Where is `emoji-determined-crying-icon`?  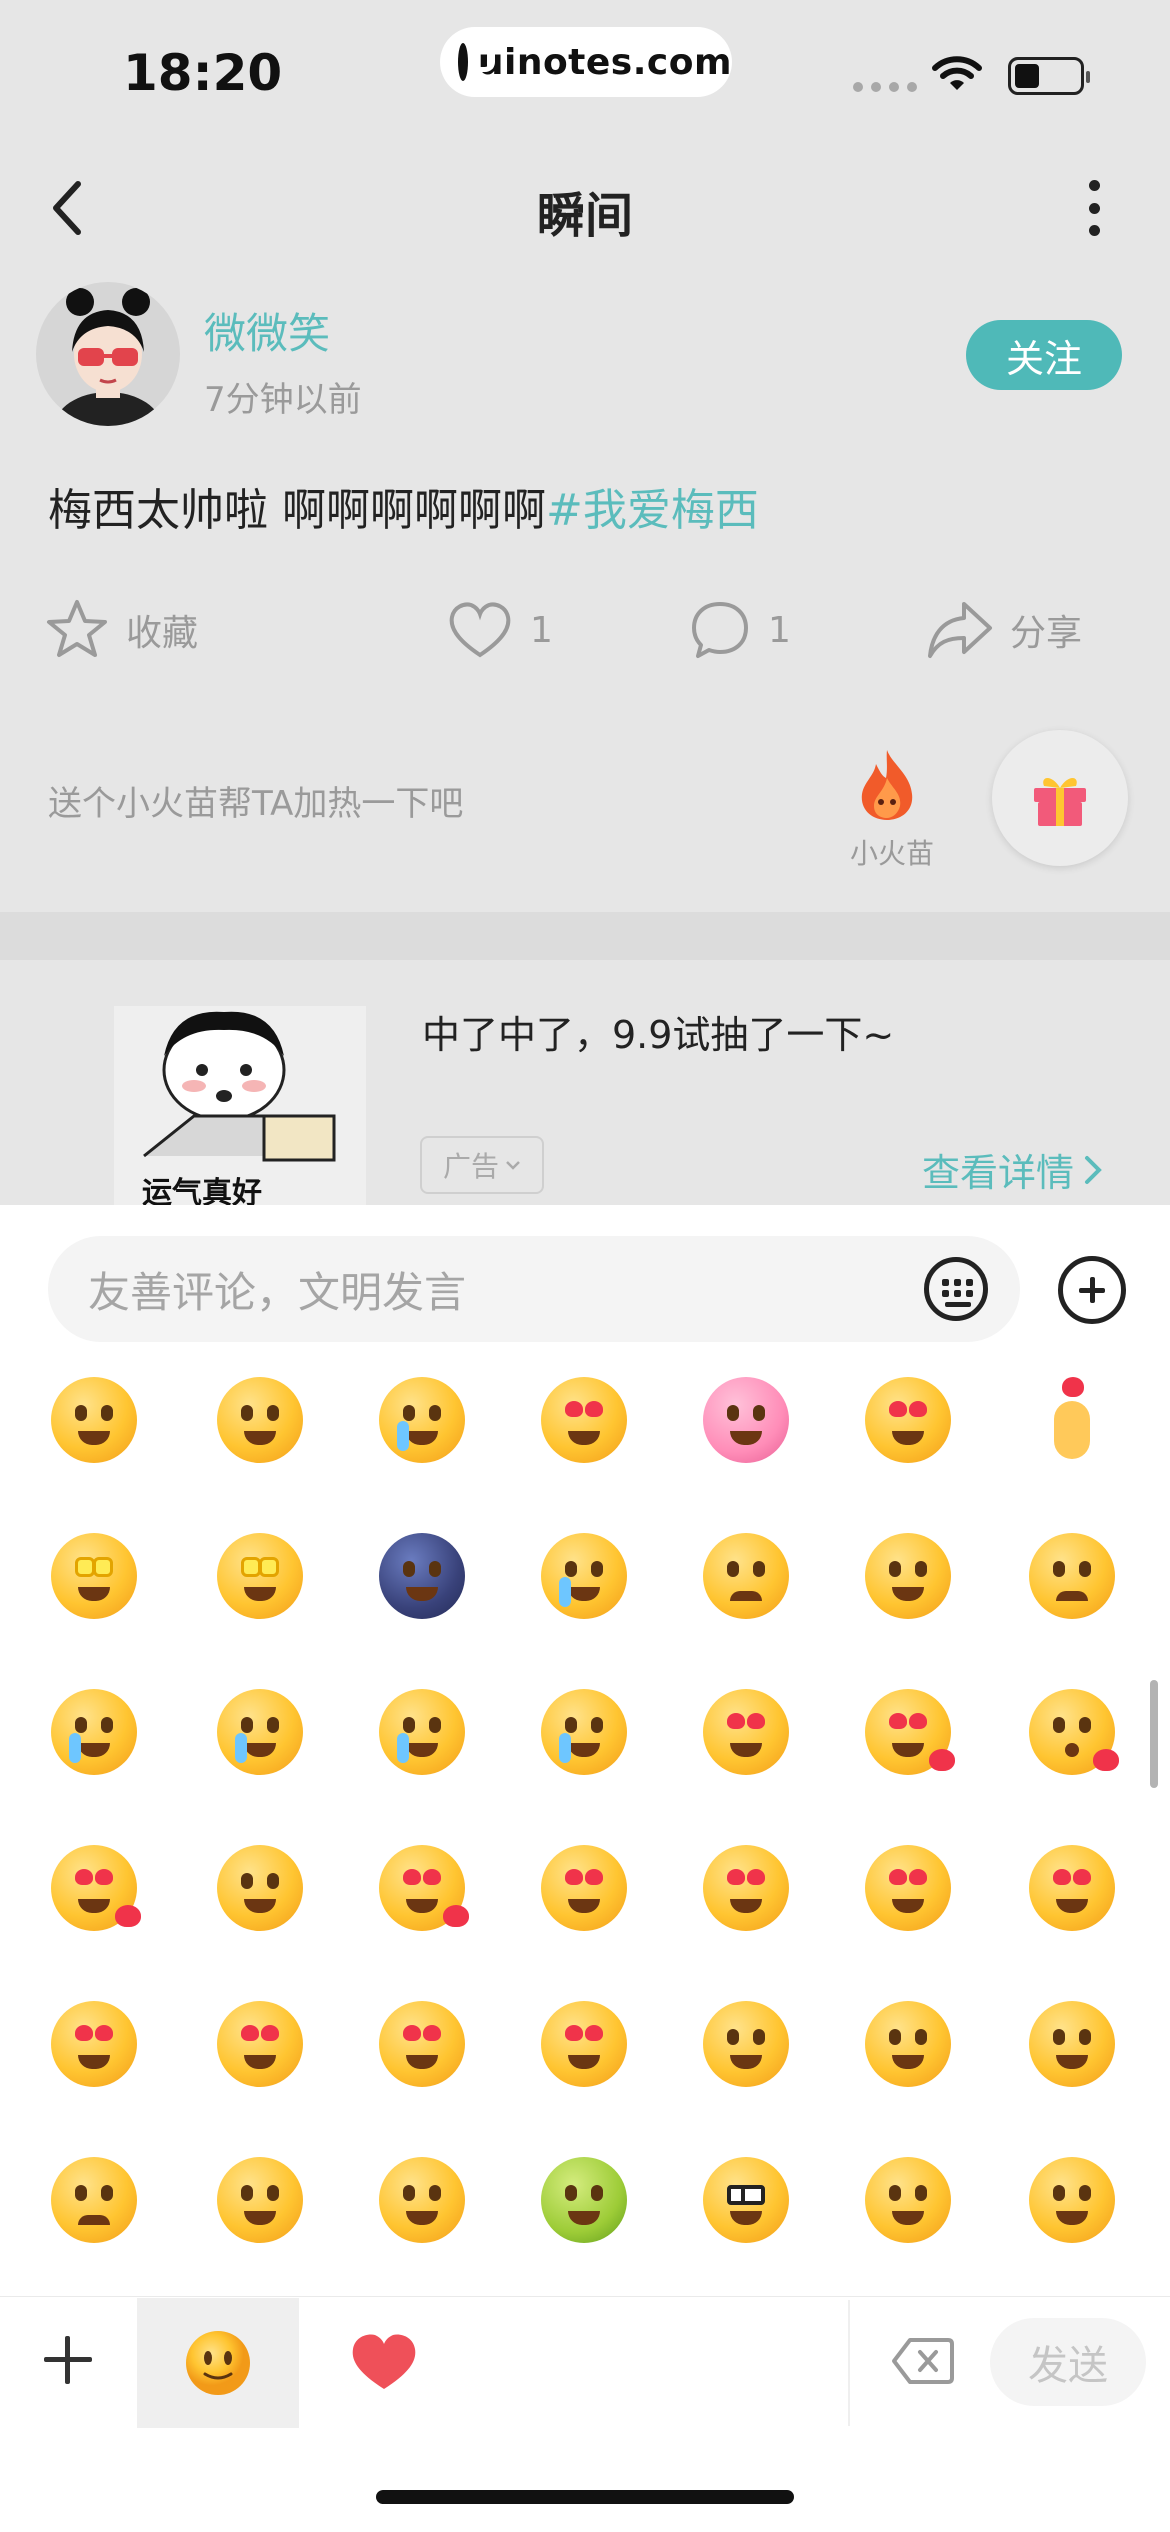 emoji-determined-crying-icon is located at coordinates (422, 1732).